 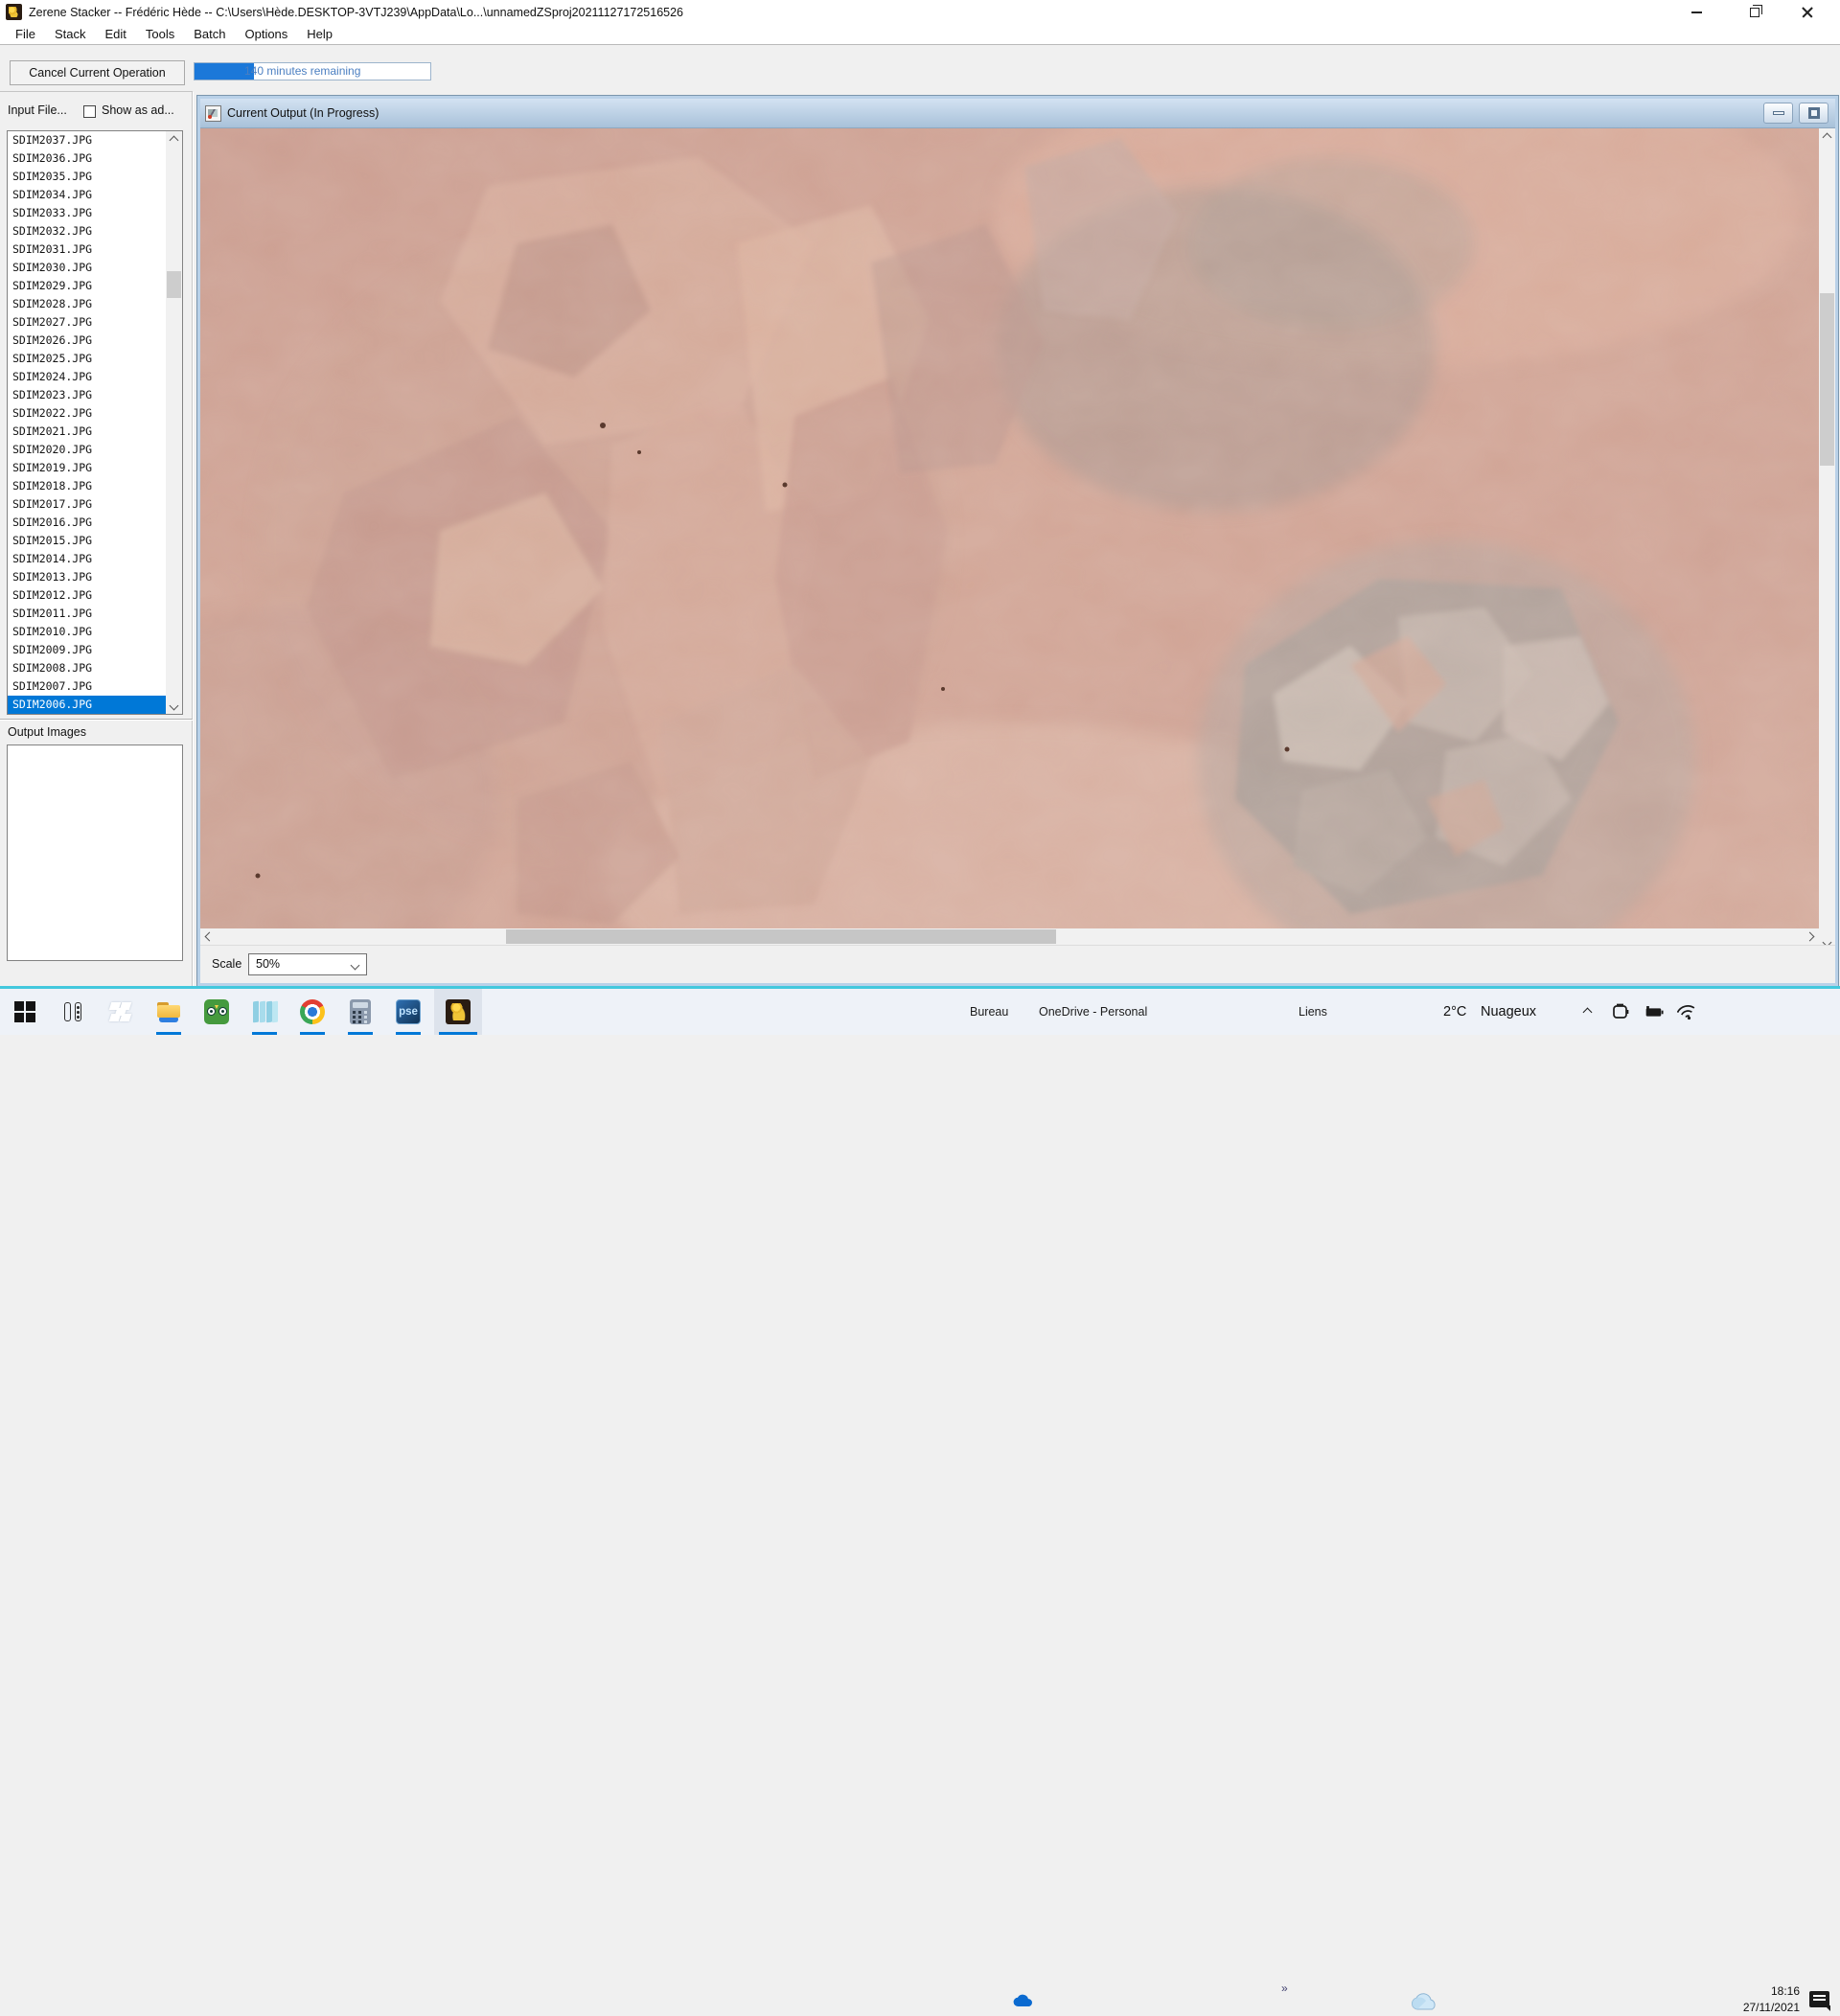 I want to click on frame-maximize-button, so click(x=1813, y=113).